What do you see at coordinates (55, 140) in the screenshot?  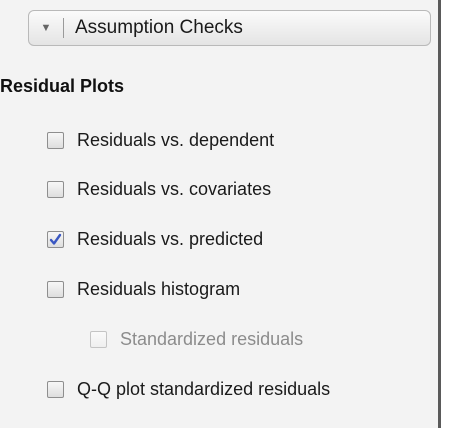 I see `residuals-vs-dependent-checkbox` at bounding box center [55, 140].